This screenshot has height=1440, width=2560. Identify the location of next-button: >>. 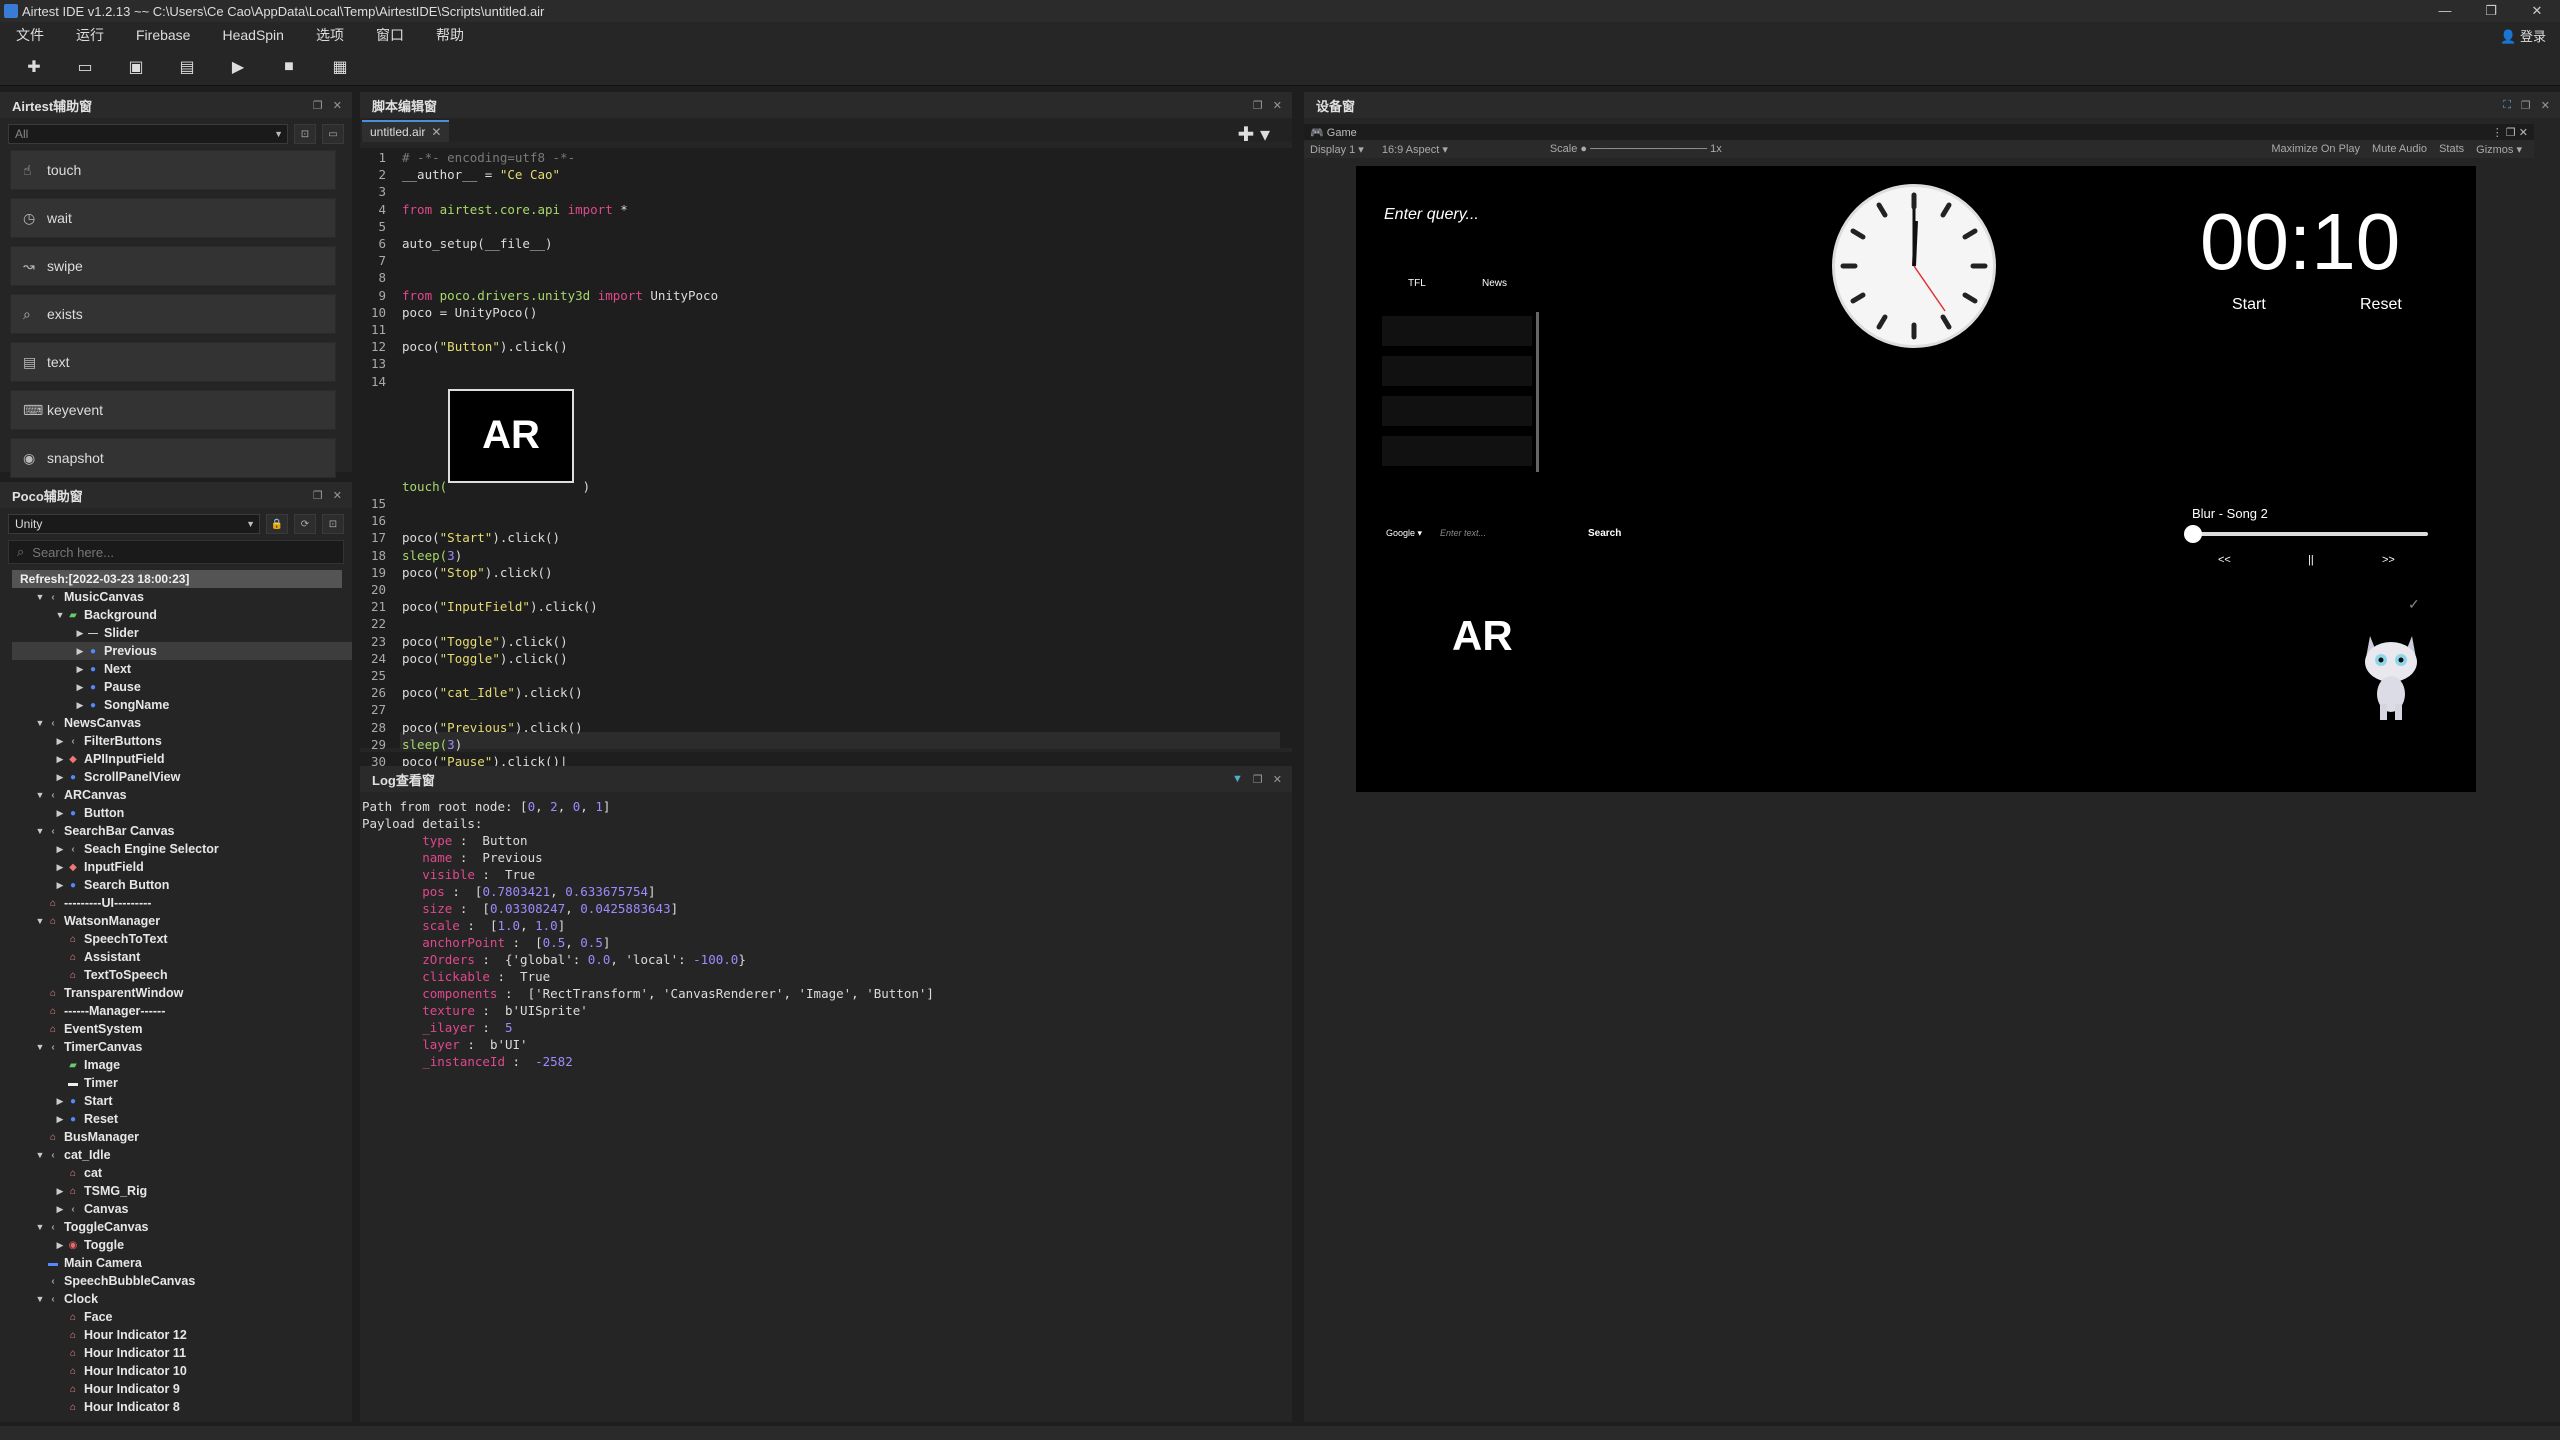
(2388, 560).